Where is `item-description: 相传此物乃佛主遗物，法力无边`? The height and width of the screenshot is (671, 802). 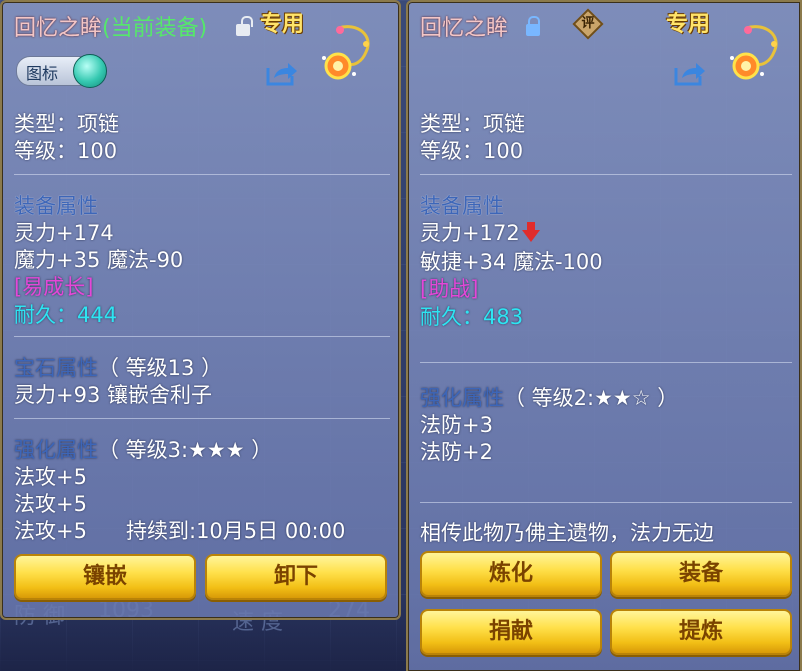 item-description: 相传此物乃佛主遗物，法力无边 is located at coordinates (567, 533).